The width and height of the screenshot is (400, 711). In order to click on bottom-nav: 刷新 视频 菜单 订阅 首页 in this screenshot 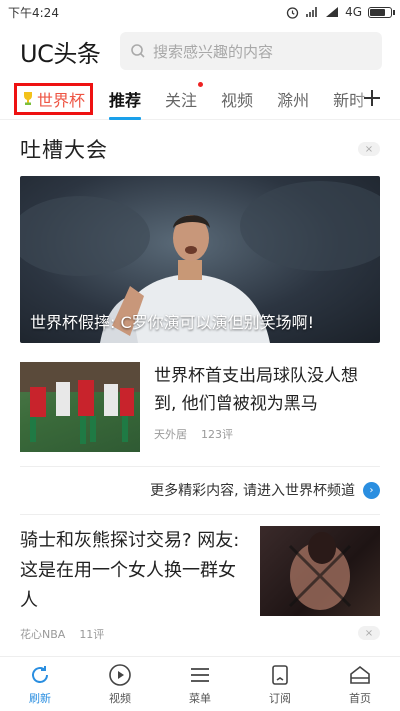, I will do `click(200, 683)`.